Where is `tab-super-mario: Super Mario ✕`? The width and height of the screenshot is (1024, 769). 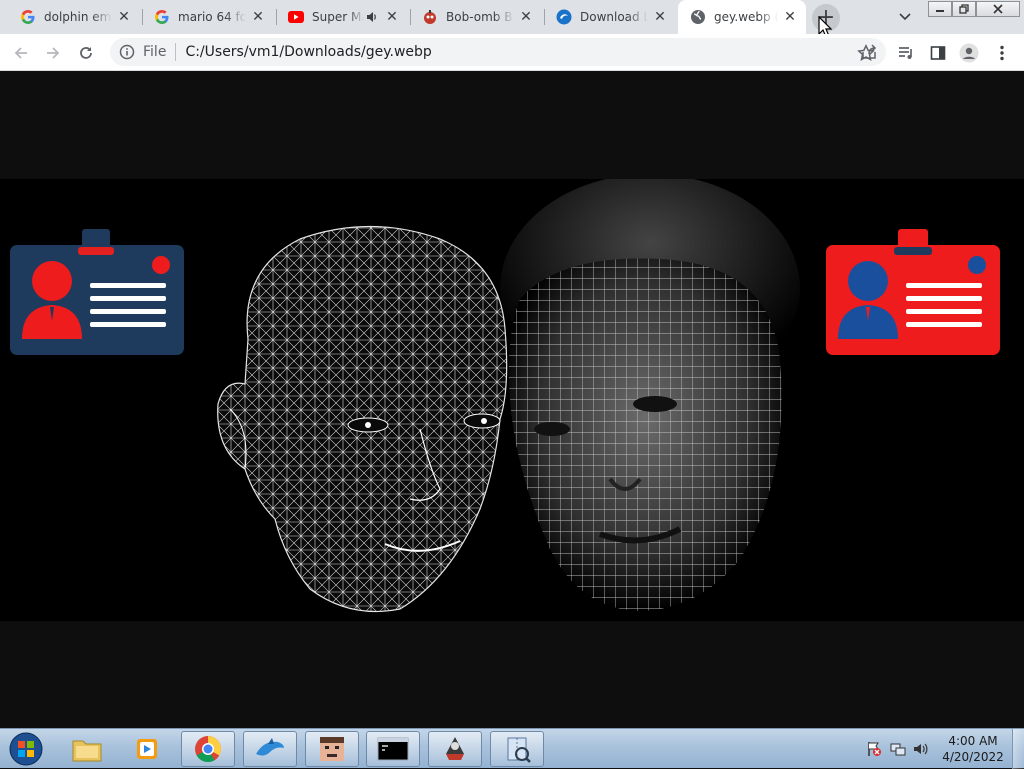
tab-super-mario: Super Mario ✕ is located at coordinates (342, 17).